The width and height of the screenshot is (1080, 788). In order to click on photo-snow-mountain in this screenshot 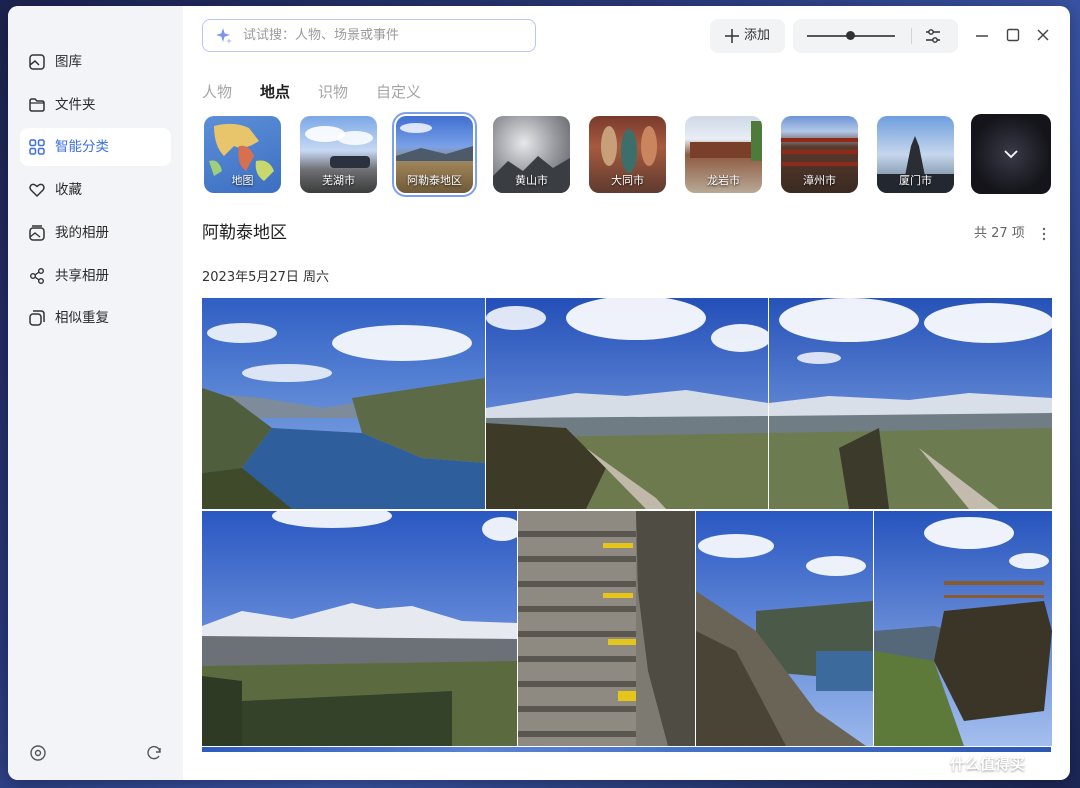, I will do `click(359, 628)`.